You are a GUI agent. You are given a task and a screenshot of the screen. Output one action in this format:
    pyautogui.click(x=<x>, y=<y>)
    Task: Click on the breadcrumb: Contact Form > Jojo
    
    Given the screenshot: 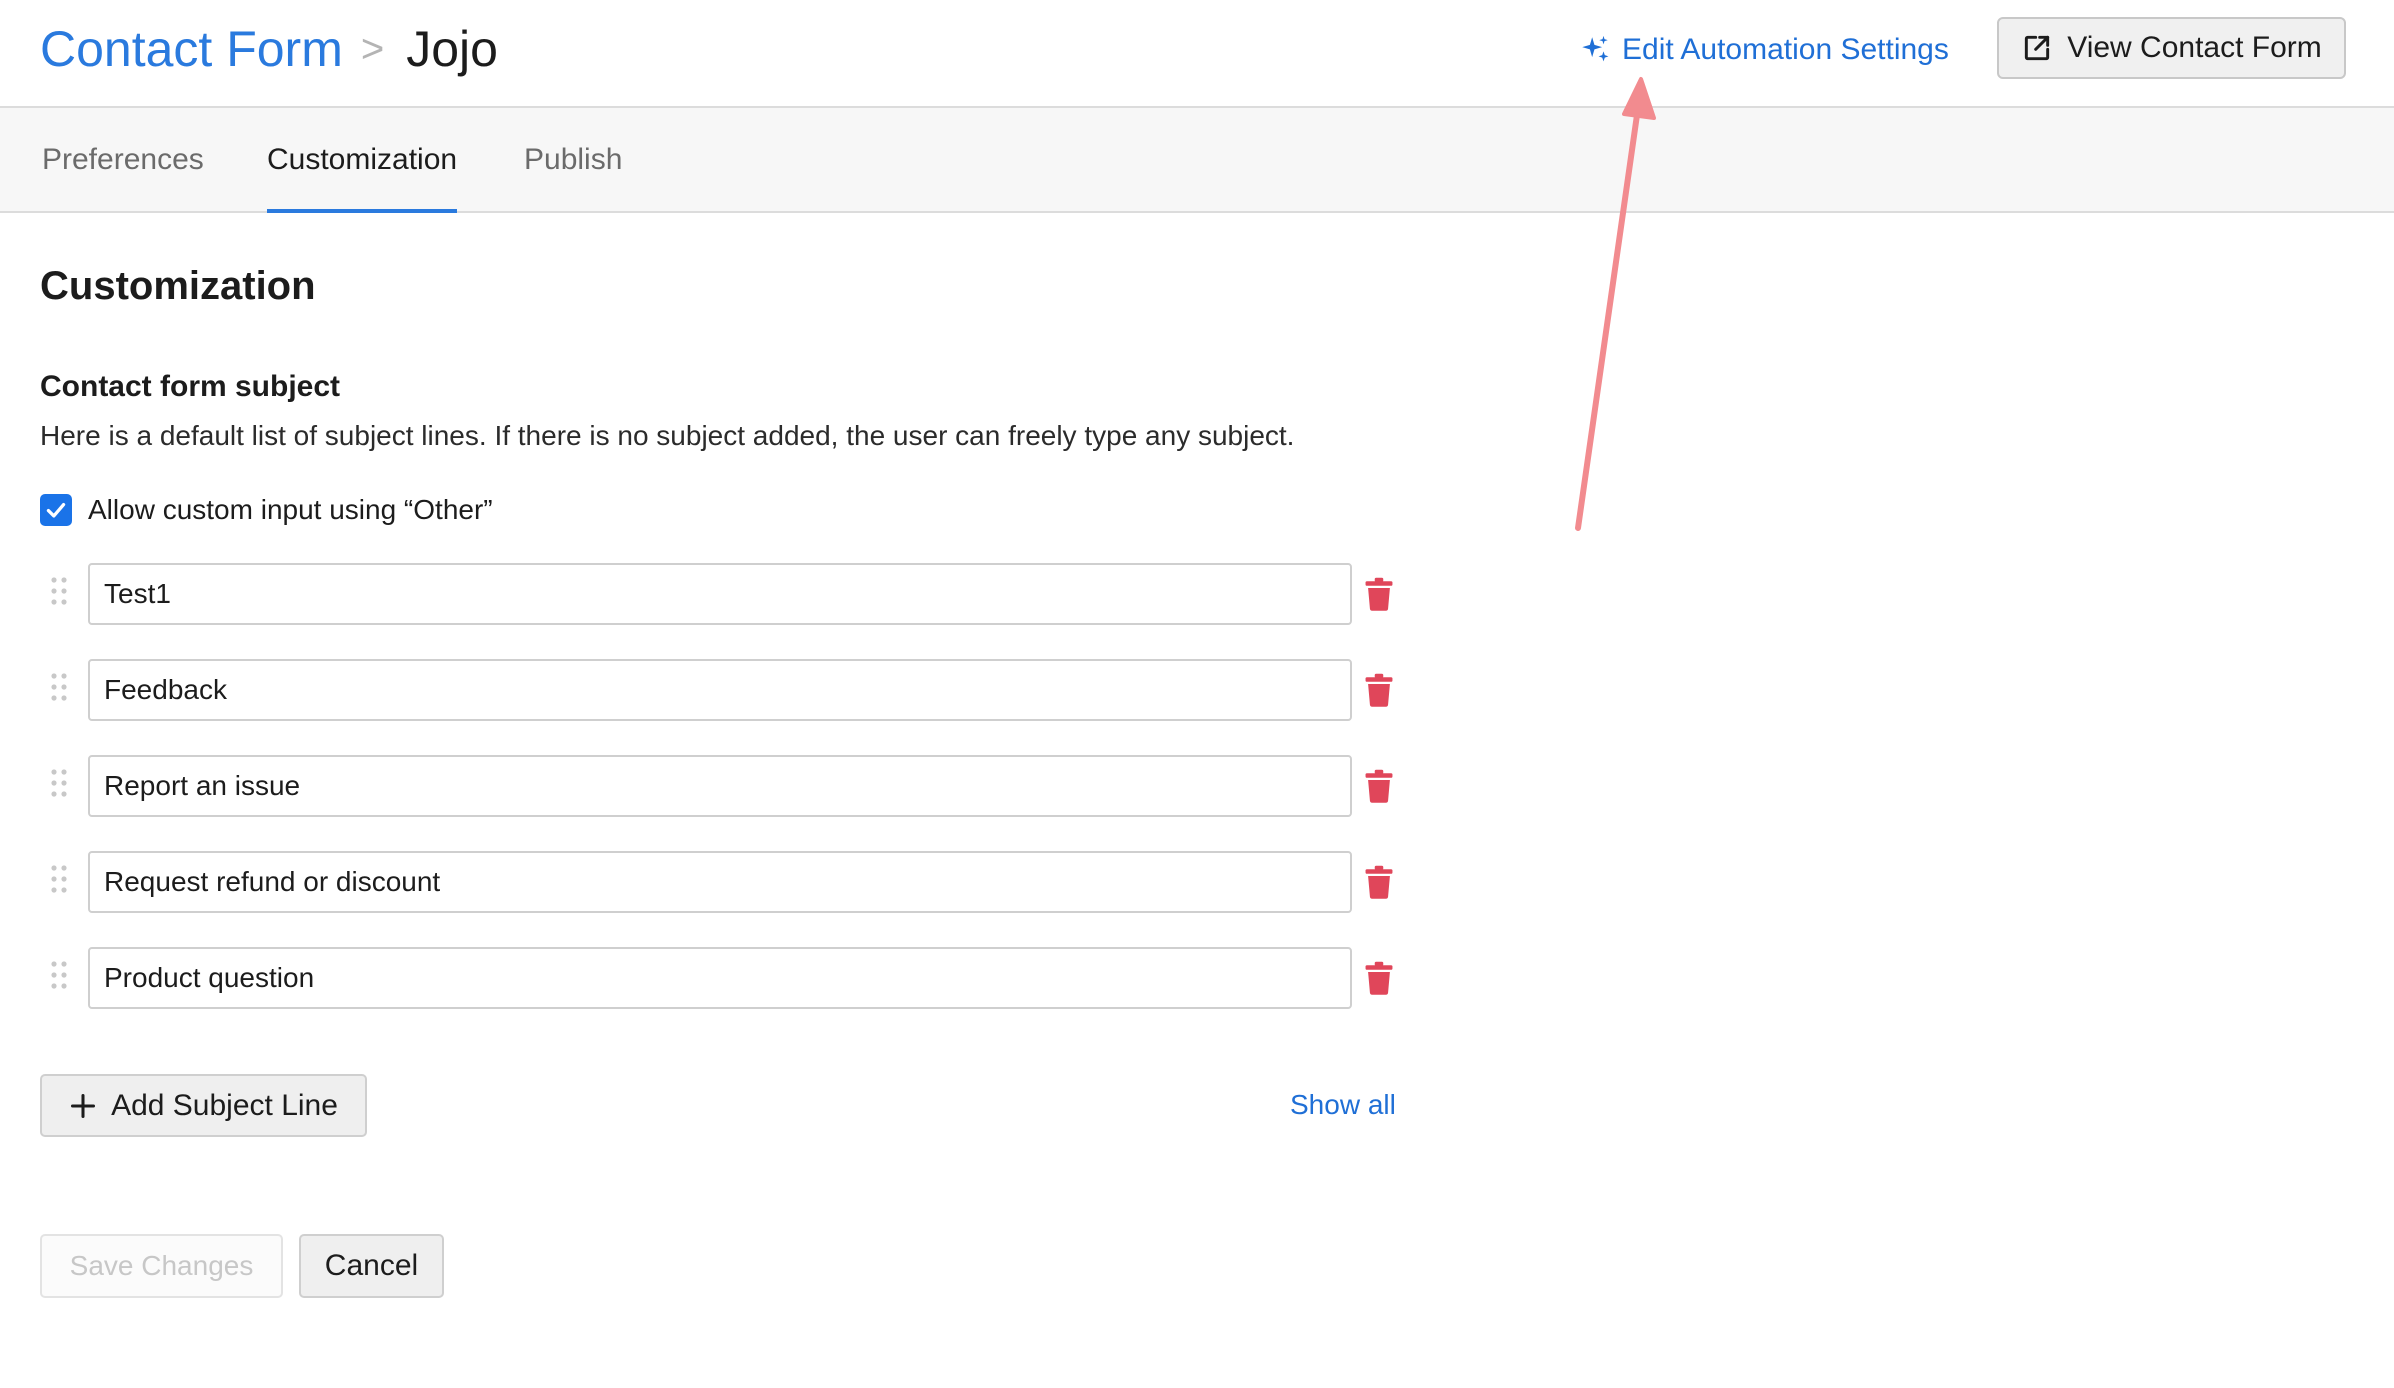 What is the action you would take?
    pyautogui.click(x=269, y=49)
    